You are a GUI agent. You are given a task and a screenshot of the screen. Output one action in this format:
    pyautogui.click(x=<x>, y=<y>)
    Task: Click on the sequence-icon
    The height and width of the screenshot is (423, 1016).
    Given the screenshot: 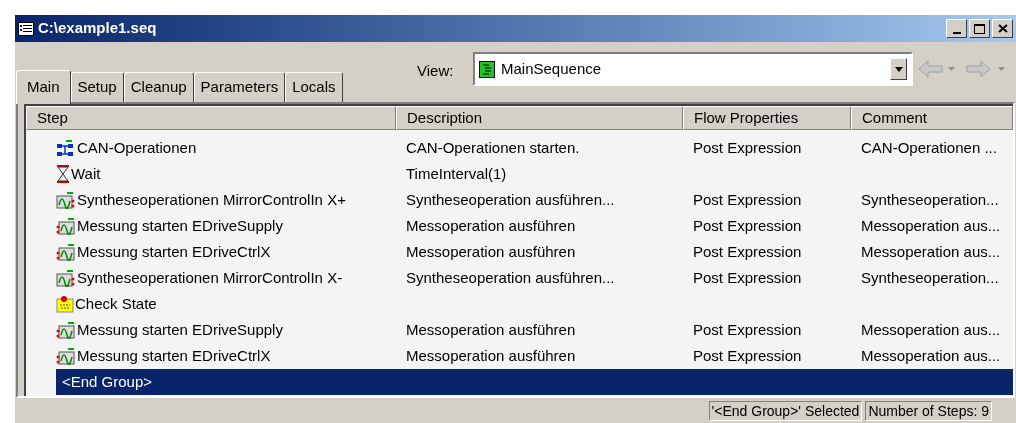 What is the action you would take?
    pyautogui.click(x=487, y=69)
    